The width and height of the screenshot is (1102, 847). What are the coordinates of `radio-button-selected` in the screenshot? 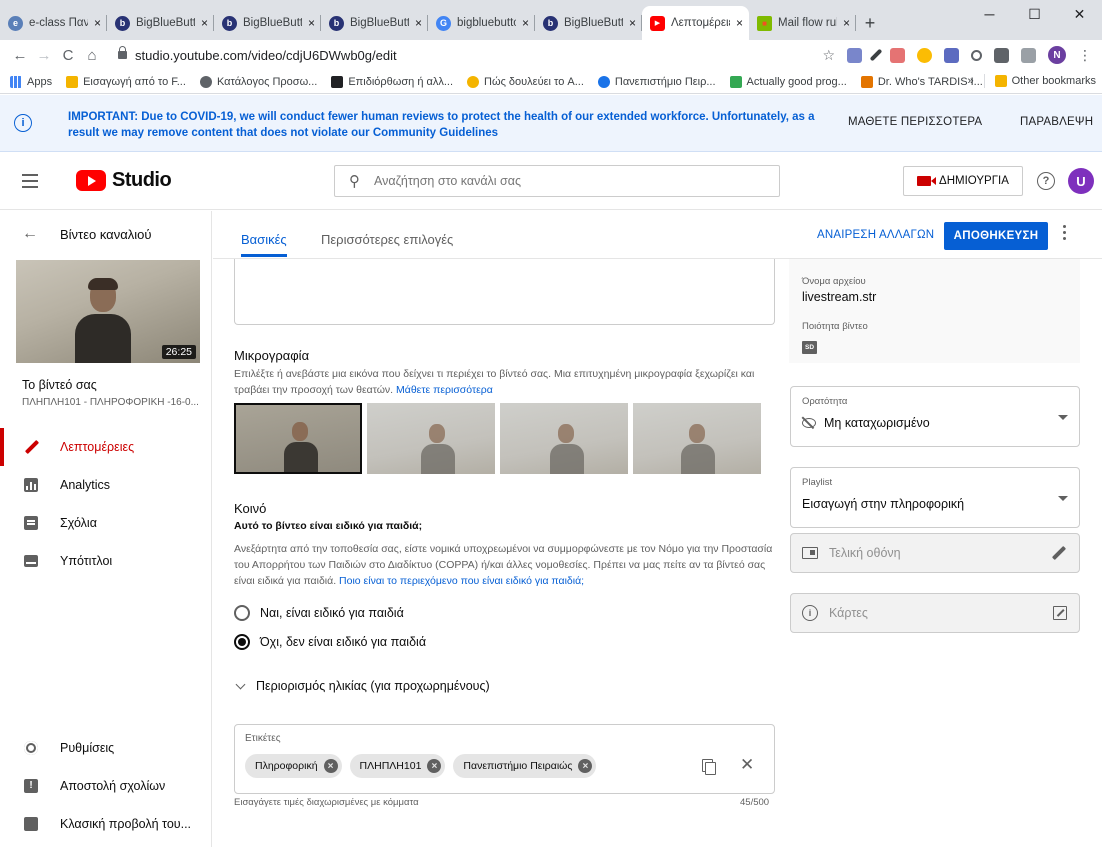 It's located at (242, 642).